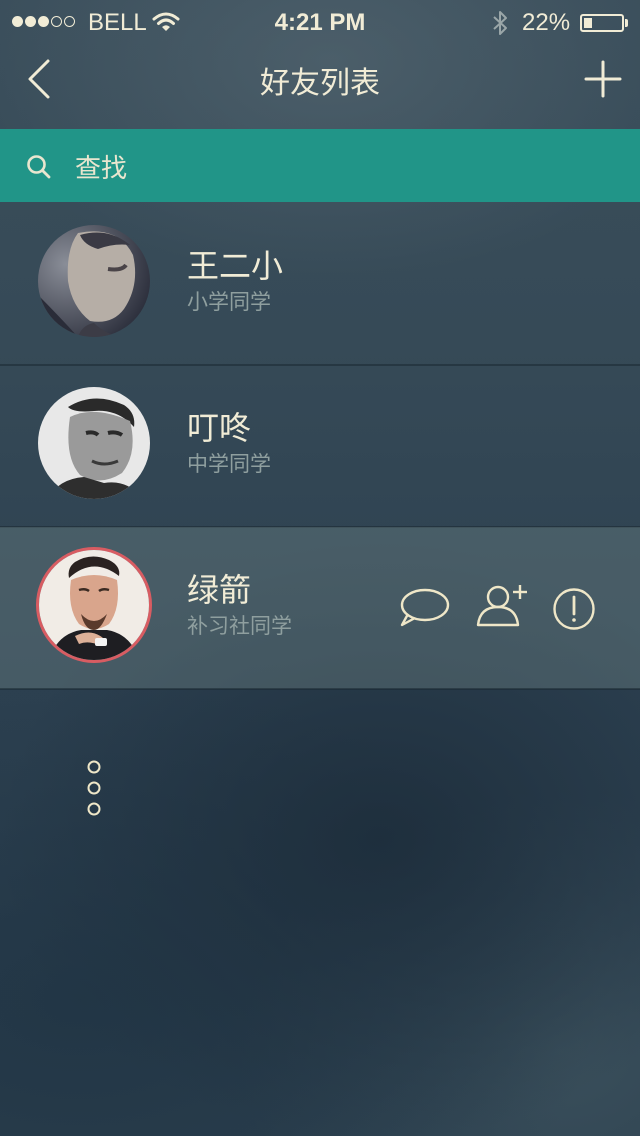 The image size is (640, 1136). I want to click on battery-level-fill, so click(588, 23).